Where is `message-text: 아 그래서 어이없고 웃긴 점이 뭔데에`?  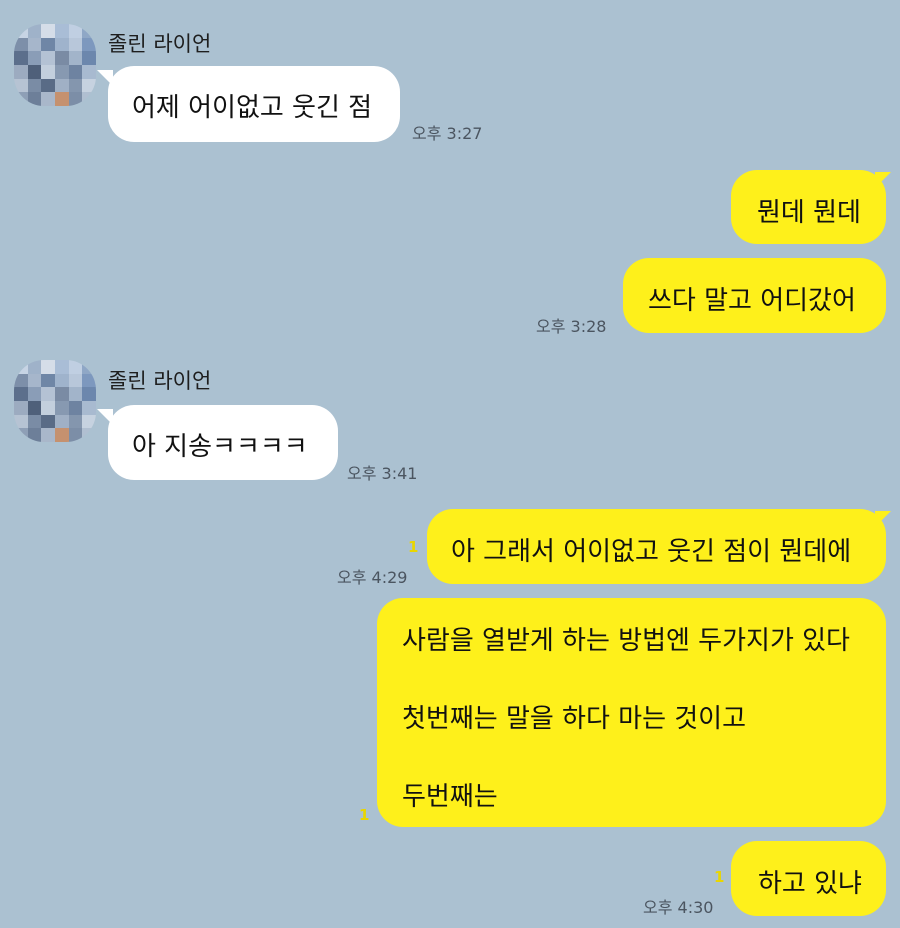 message-text: 아 그래서 어이없고 웃긴 점이 뭔데에 is located at coordinates (651, 552).